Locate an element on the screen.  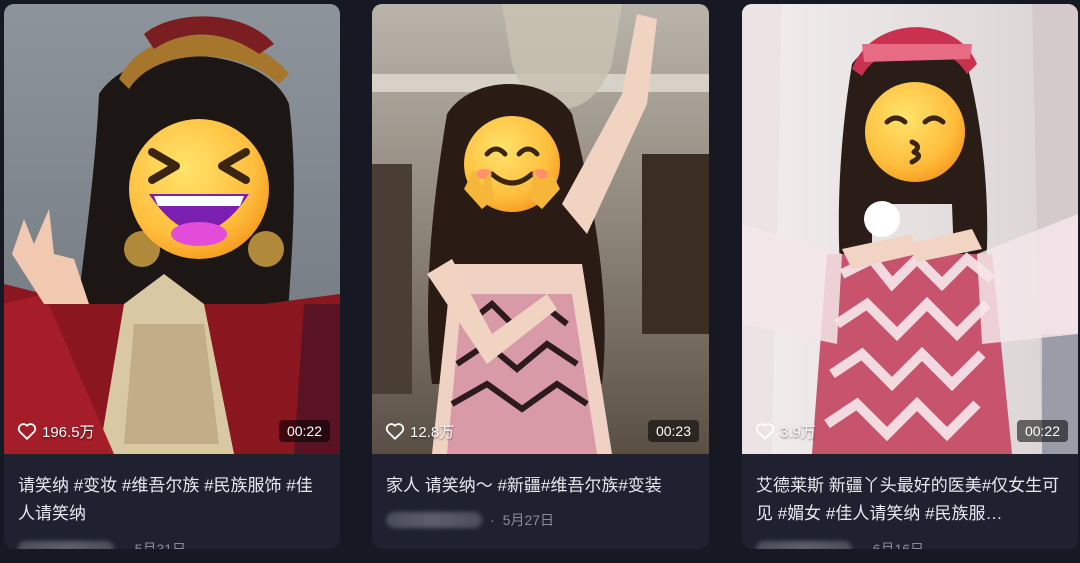
like-count: 3.9万 is located at coordinates (785, 431).